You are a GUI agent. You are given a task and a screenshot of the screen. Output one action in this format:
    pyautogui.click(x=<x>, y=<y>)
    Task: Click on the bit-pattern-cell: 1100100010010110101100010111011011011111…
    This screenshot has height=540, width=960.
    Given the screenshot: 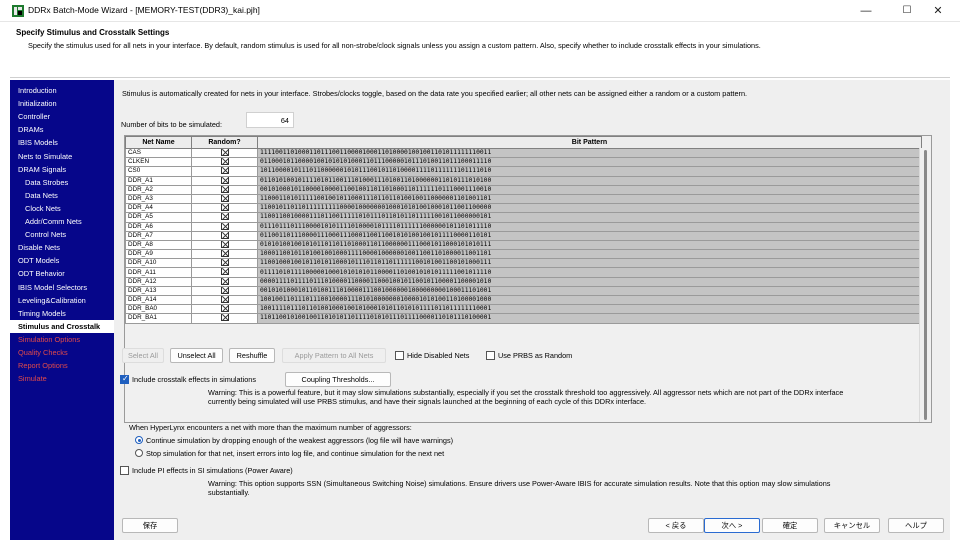 What is the action you would take?
    pyautogui.click(x=589, y=263)
    